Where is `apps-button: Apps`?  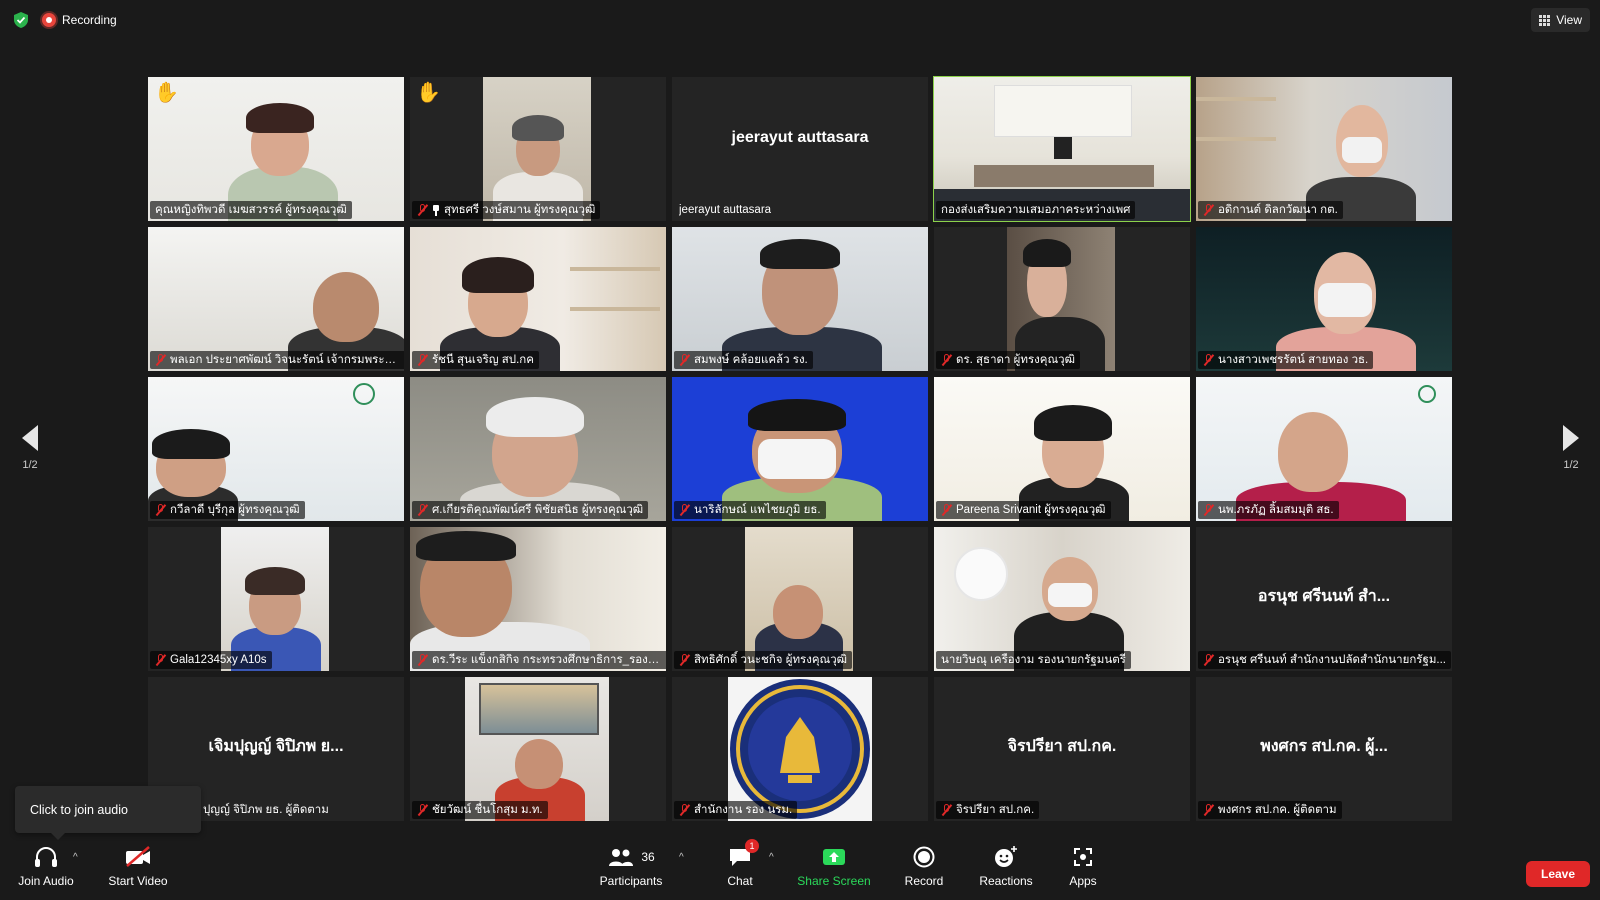 apps-button: Apps is located at coordinates (1083, 871).